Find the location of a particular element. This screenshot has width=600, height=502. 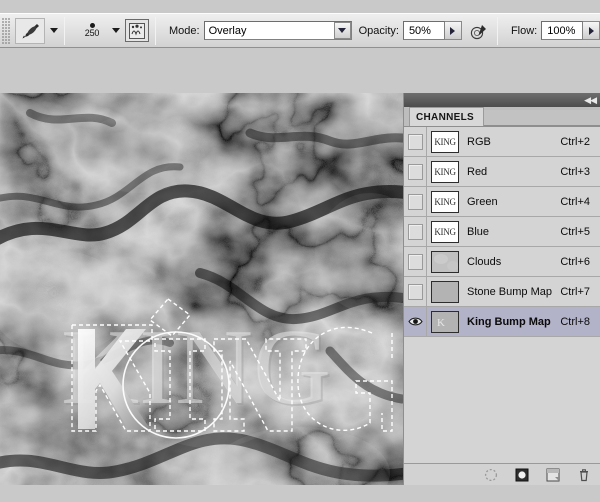

channel-shortcut: Ctrl+8 is located at coordinates (575, 321).